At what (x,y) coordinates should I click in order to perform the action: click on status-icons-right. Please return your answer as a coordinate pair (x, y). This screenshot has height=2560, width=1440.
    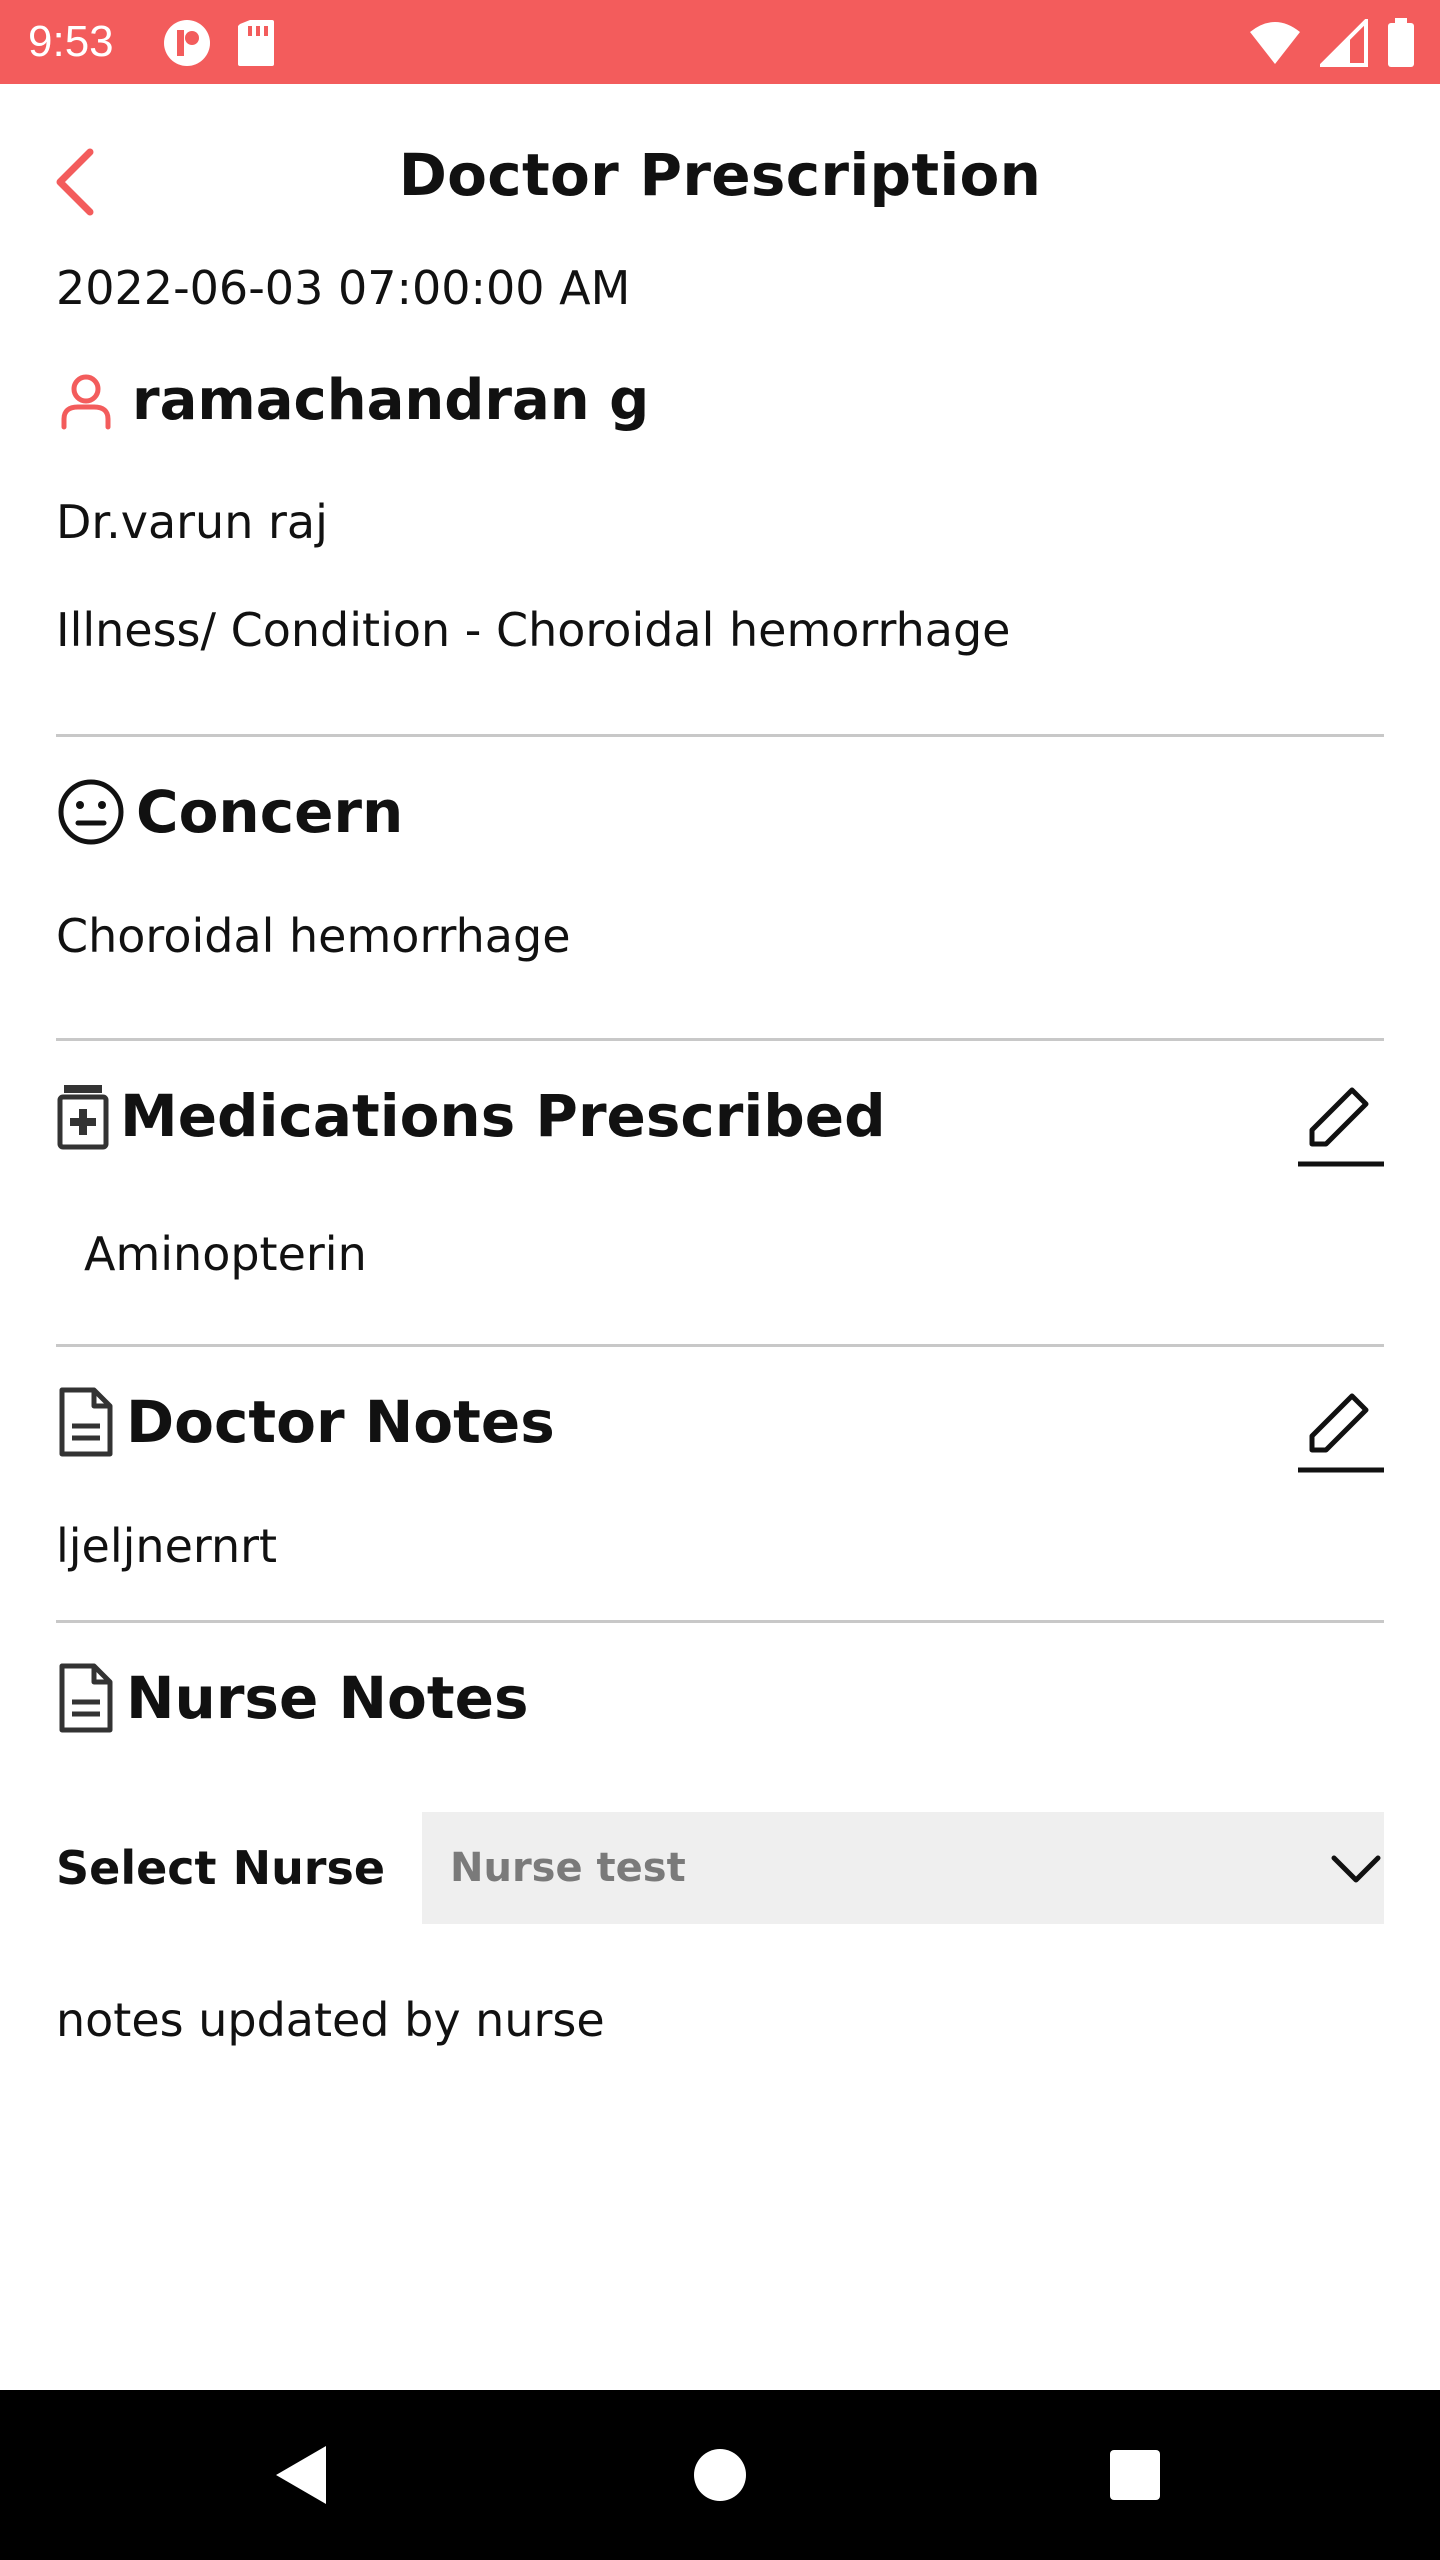
    Looking at the image, I should click on (1332, 43).